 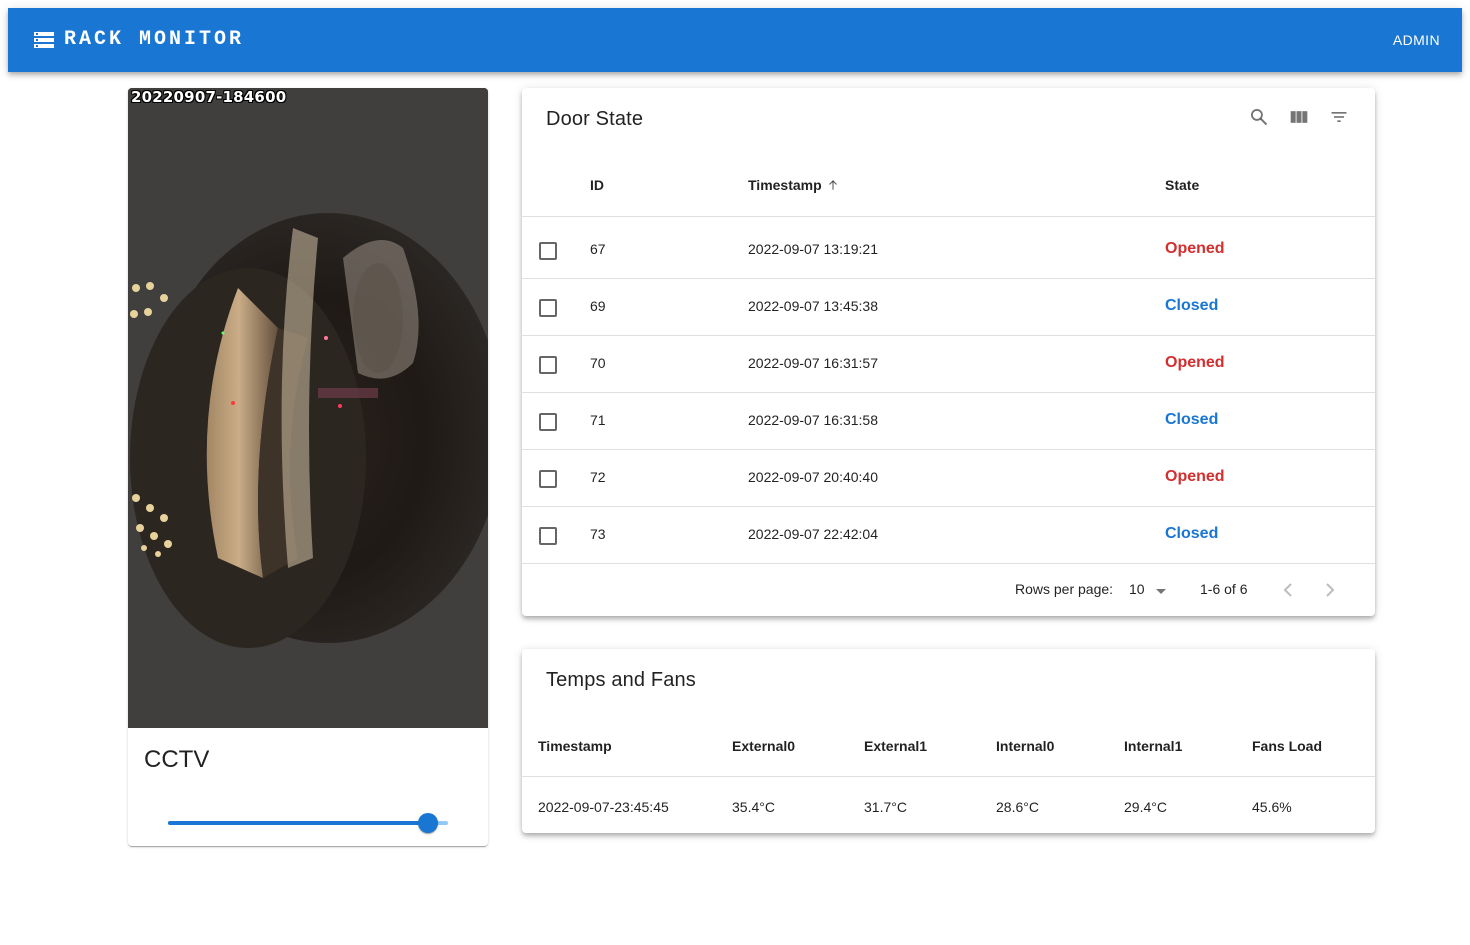 What do you see at coordinates (813, 477) in the screenshot?
I see `cell-timestamp: 2022-09-07 20:40:40` at bounding box center [813, 477].